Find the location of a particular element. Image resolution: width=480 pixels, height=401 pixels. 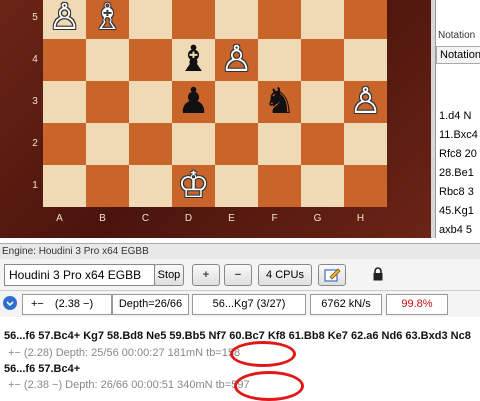

remove-engine-button: − is located at coordinates (238, 275).